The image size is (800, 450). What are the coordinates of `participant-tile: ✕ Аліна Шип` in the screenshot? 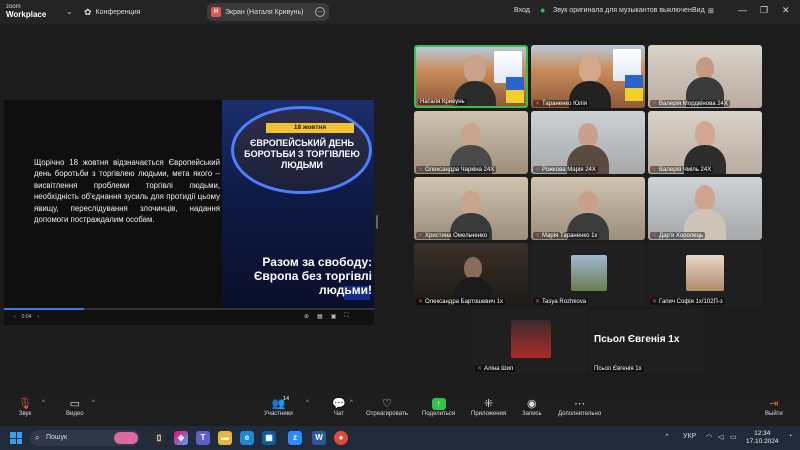 It's located at (530, 341).